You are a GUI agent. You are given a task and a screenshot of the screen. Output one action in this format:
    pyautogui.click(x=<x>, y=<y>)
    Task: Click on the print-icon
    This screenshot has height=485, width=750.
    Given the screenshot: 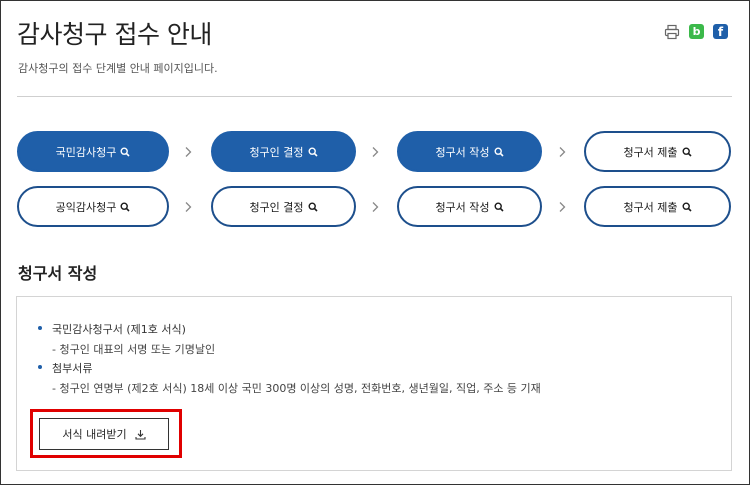 What is the action you would take?
    pyautogui.click(x=672, y=32)
    